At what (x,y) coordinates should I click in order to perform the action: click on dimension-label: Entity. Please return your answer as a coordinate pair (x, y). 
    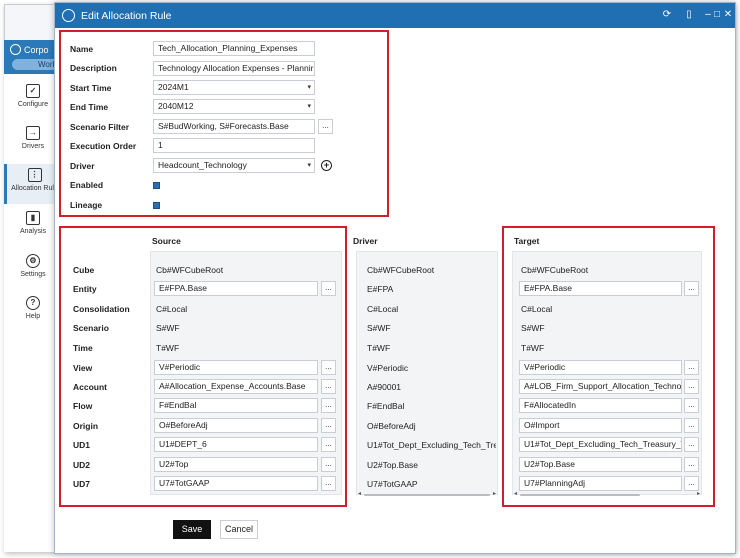
    Looking at the image, I should click on (85, 289).